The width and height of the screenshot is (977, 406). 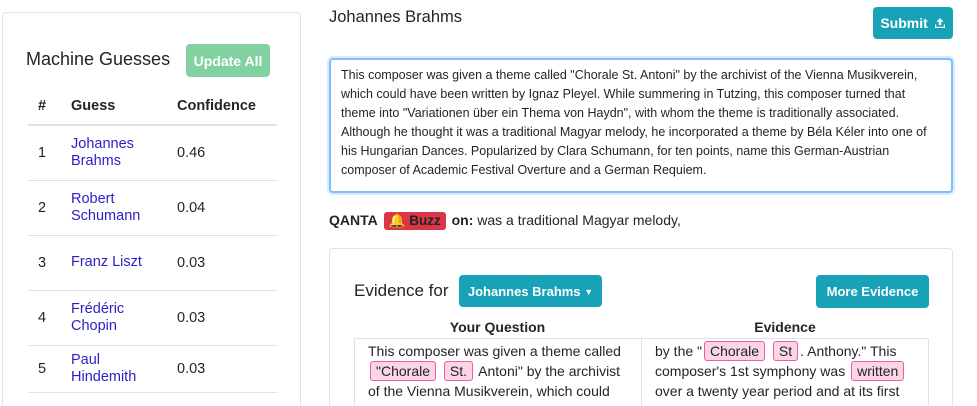 I want to click on evidence-label: Evidence for, so click(x=401, y=290).